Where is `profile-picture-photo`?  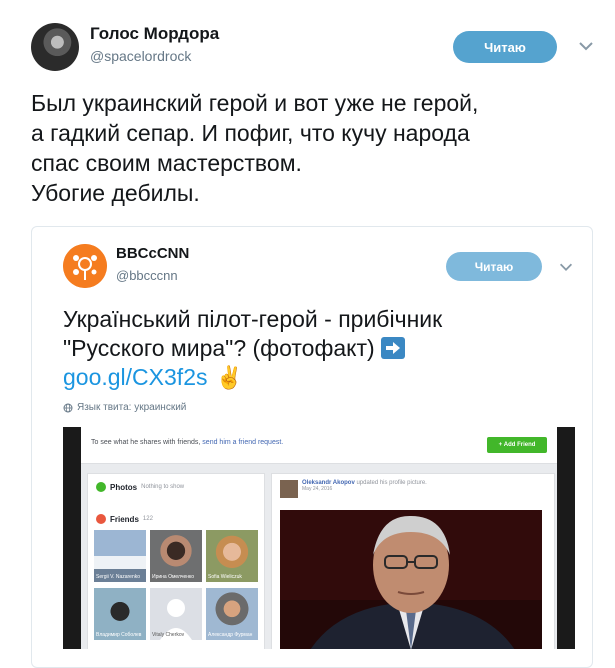
profile-picture-photo is located at coordinates (411, 579).